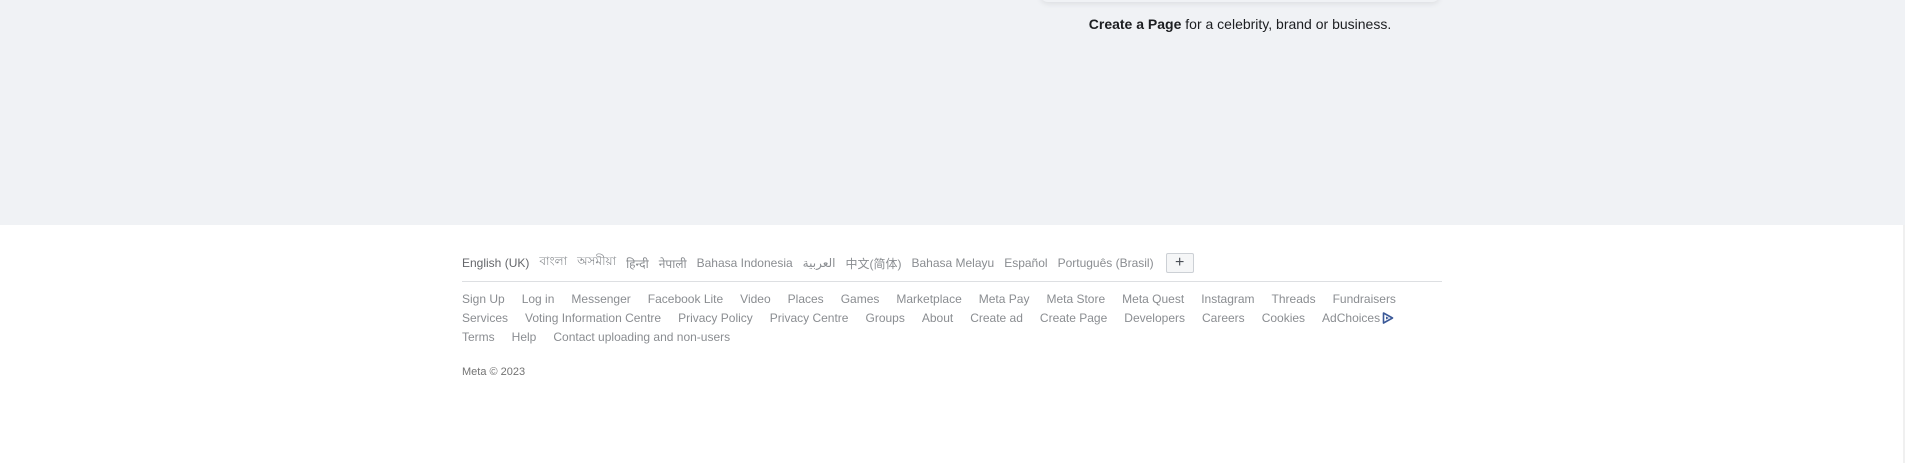 The width and height of the screenshot is (1905, 463). I want to click on footer-link-messenger: Messenger, so click(600, 299).